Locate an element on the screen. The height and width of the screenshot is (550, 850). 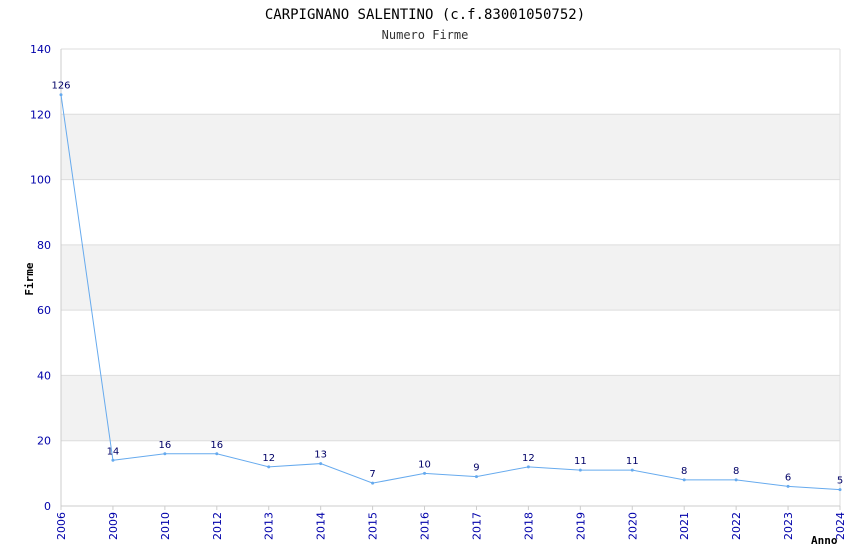
x-tick-label: 2022 is located at coordinates (736, 526).